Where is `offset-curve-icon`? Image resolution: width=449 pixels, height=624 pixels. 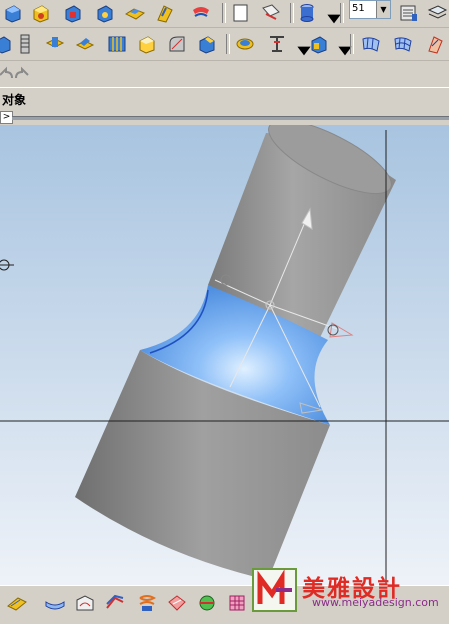
offset-curve-icon is located at coordinates (115, 603).